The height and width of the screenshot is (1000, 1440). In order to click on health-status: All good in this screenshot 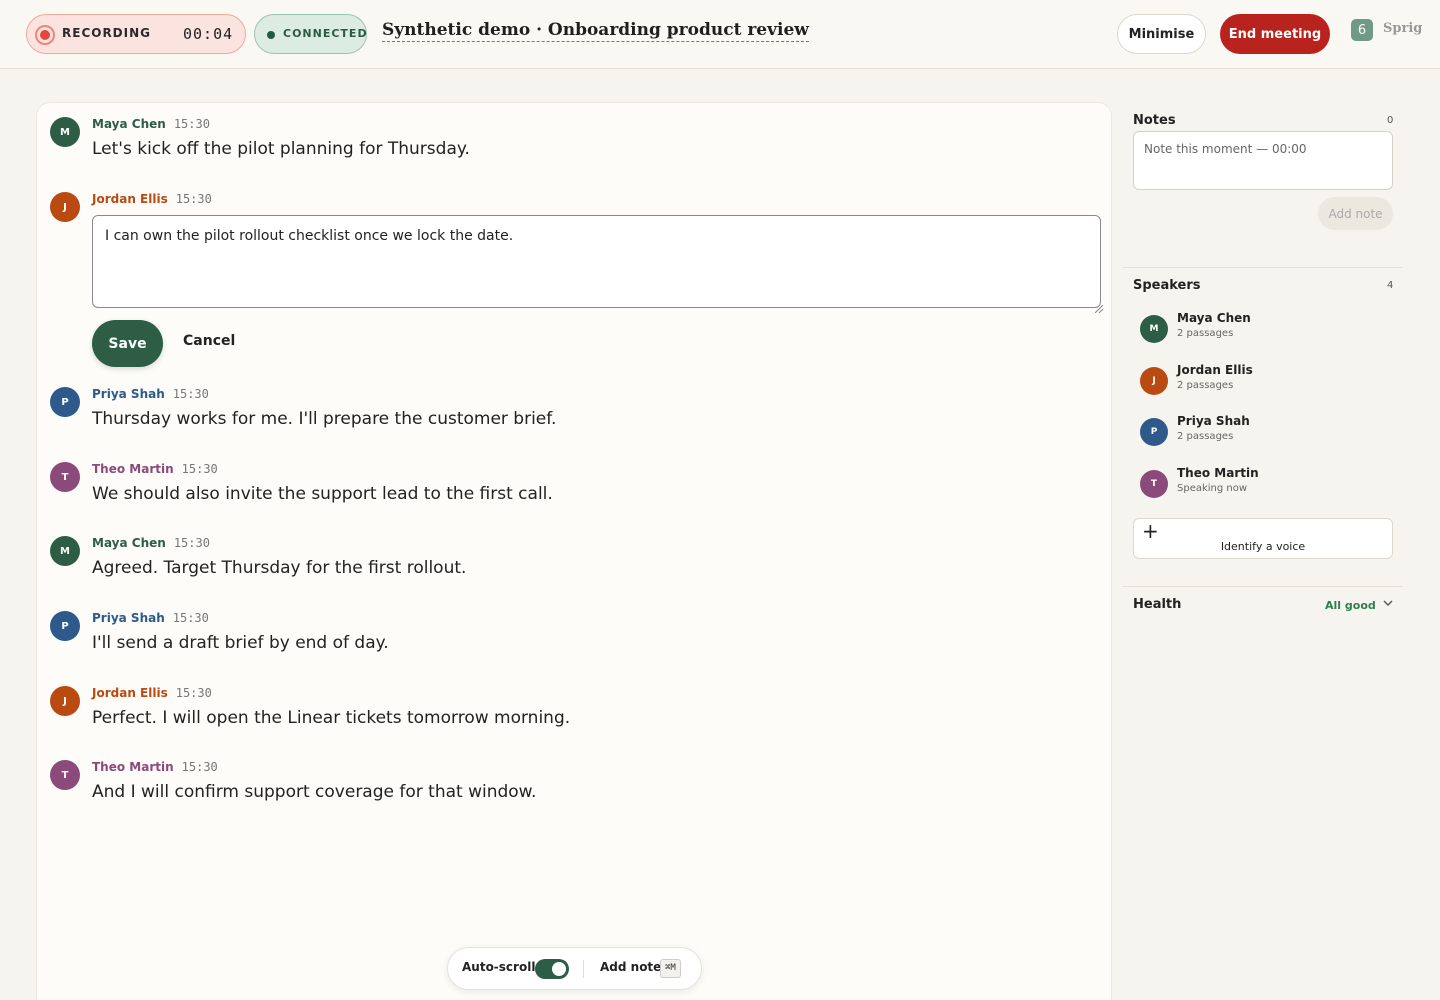, I will do `click(1350, 605)`.